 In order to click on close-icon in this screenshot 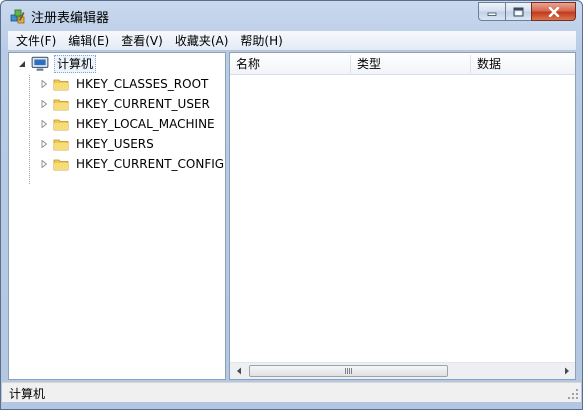, I will do `click(553, 11)`.